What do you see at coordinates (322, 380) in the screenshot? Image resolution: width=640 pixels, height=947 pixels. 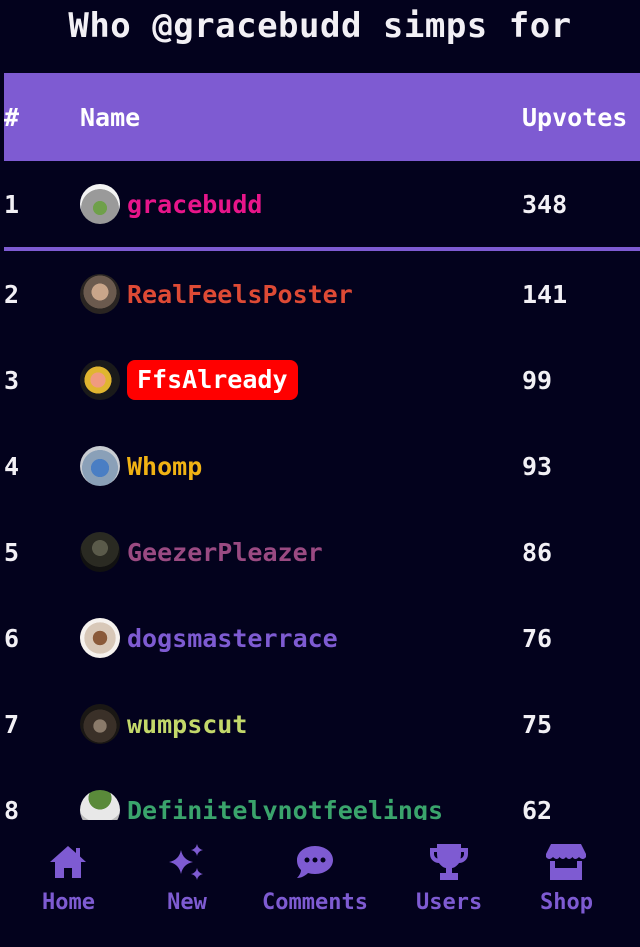 I see `table-row: 3 FfsAlready 99` at bounding box center [322, 380].